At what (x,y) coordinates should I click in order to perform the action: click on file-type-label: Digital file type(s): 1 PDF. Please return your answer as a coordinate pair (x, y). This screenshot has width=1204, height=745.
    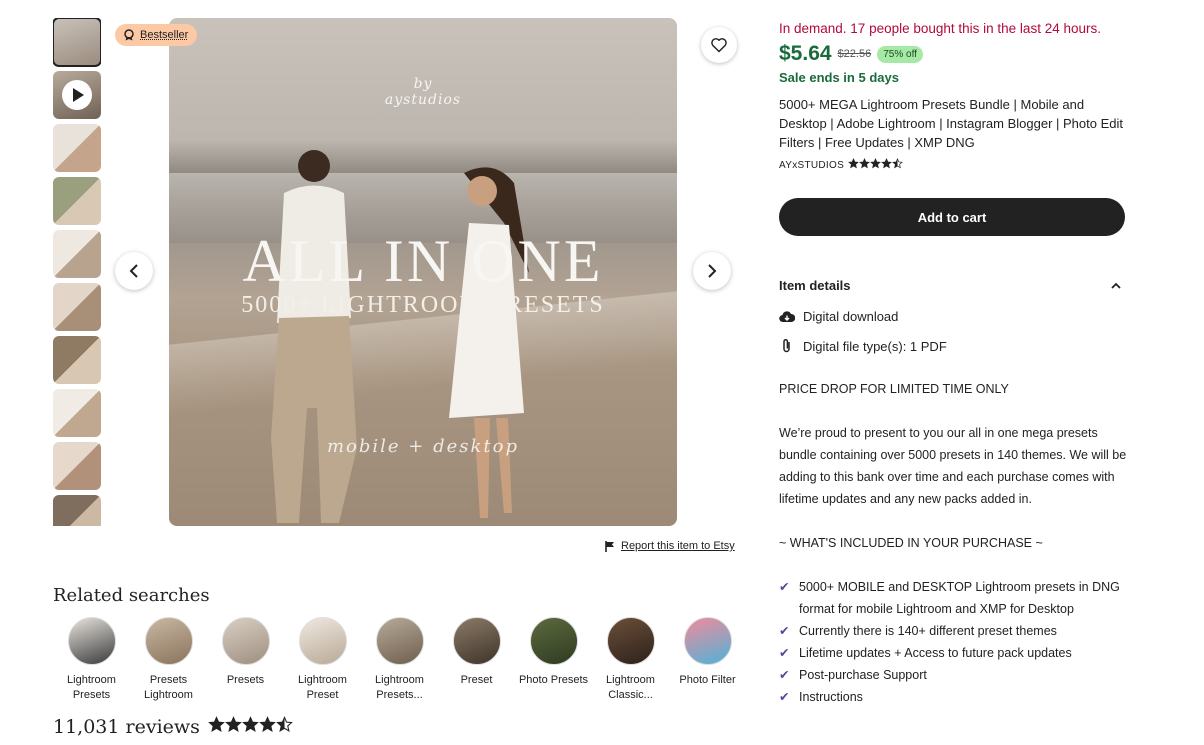
    Looking at the image, I should click on (875, 346).